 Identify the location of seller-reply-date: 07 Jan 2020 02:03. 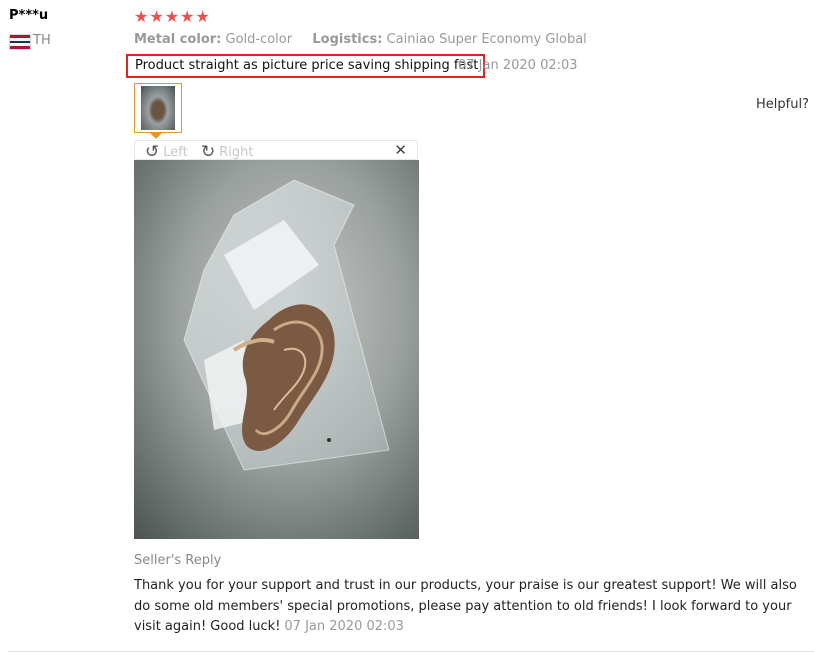
(344, 626).